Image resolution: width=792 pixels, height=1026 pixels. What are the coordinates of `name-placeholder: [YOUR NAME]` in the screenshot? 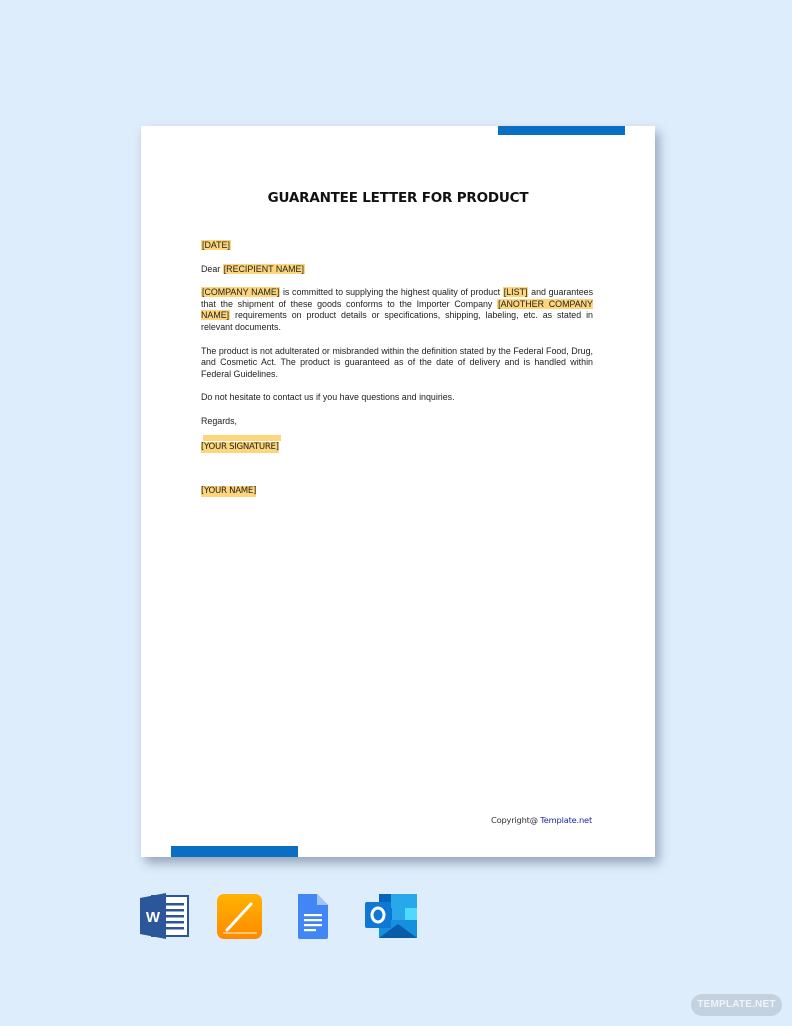 It's located at (229, 491).